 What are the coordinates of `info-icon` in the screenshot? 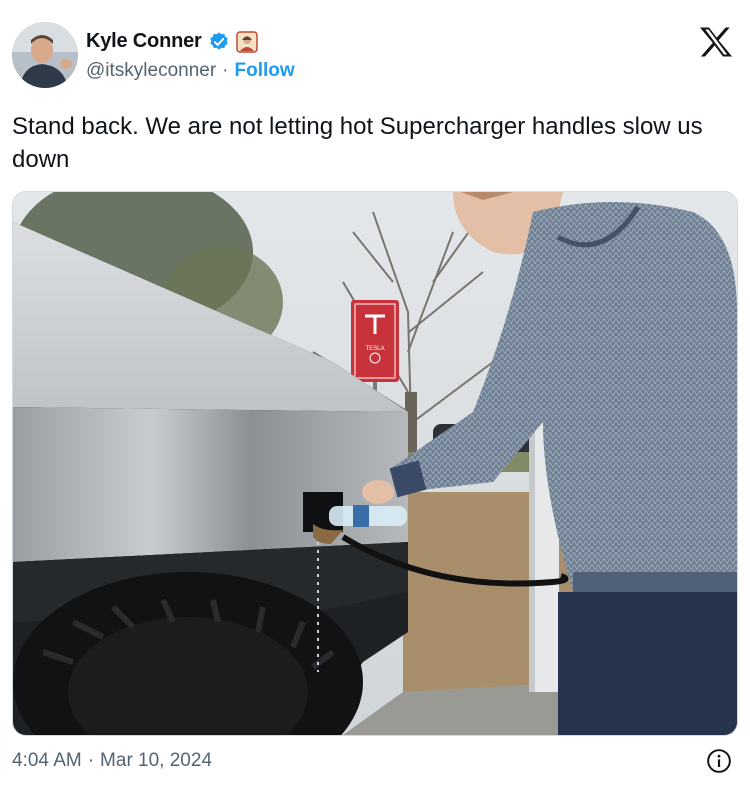 It's located at (719, 761).